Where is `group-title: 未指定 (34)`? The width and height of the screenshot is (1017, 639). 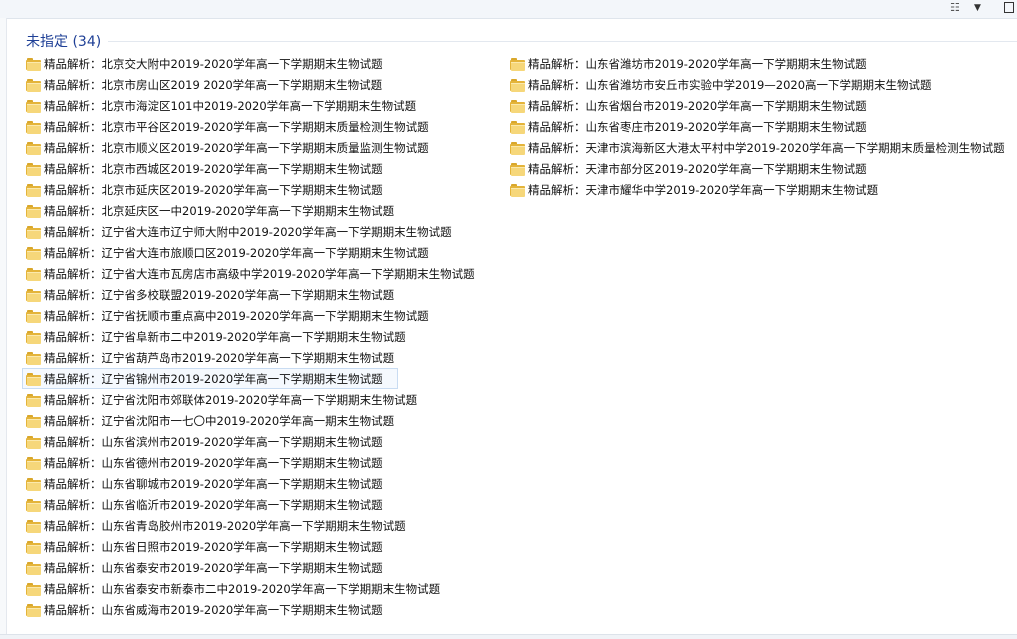
group-title: 未指定 (34) is located at coordinates (64, 42).